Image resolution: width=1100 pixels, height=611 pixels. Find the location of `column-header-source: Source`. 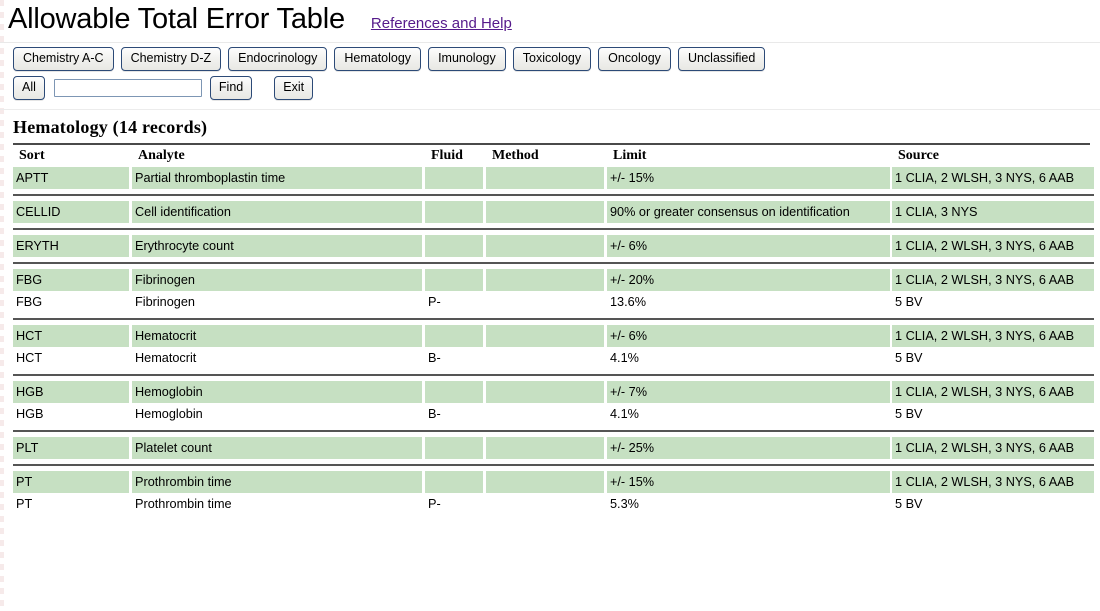

column-header-source: Source is located at coordinates (996, 156).